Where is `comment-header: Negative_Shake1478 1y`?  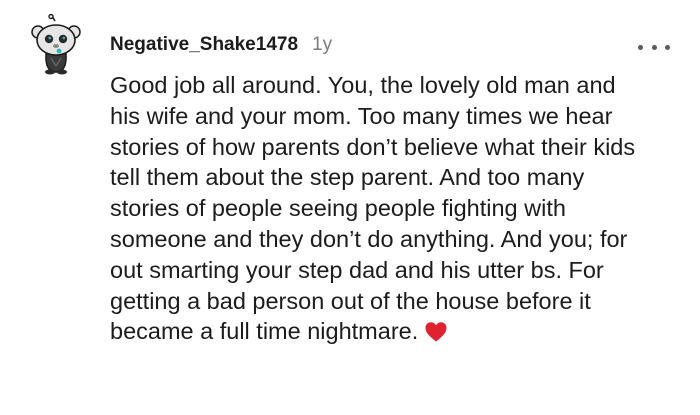 comment-header: Negative_Shake1478 1y is located at coordinates (221, 45).